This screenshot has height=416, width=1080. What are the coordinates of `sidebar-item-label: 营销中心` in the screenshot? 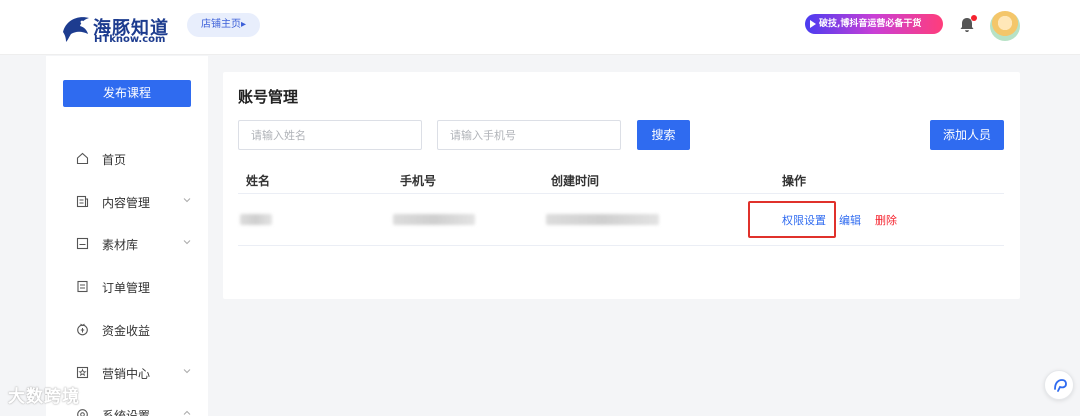 It's located at (126, 374).